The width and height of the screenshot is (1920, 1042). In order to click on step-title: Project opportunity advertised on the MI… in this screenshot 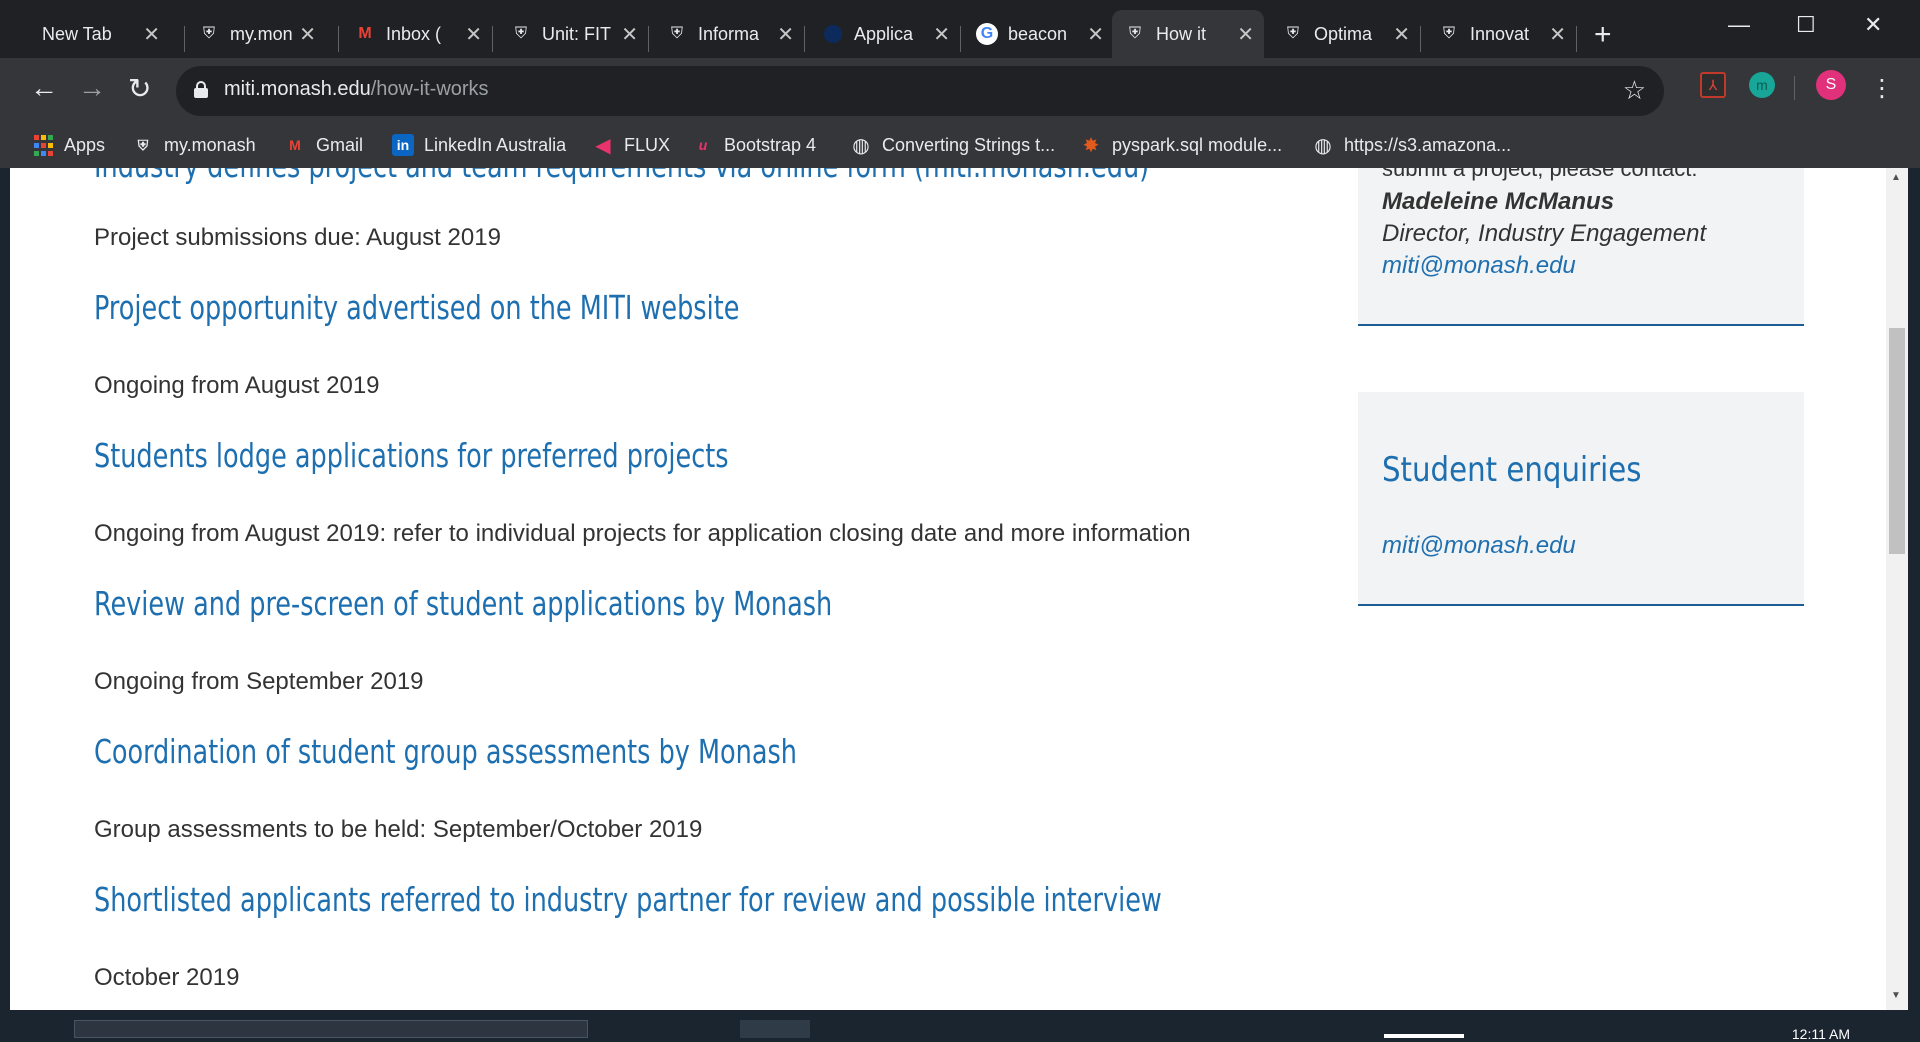, I will do `click(417, 307)`.